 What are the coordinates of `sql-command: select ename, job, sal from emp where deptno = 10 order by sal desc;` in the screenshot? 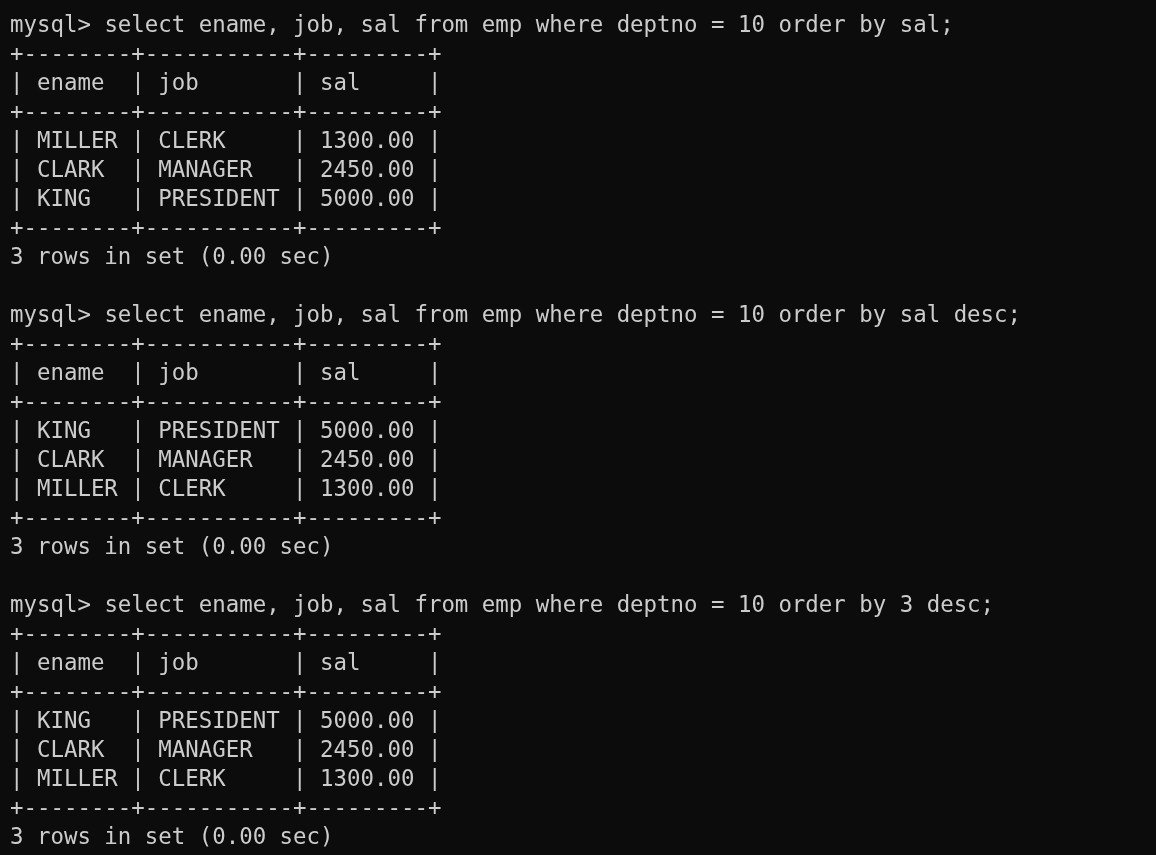 It's located at (563, 314).